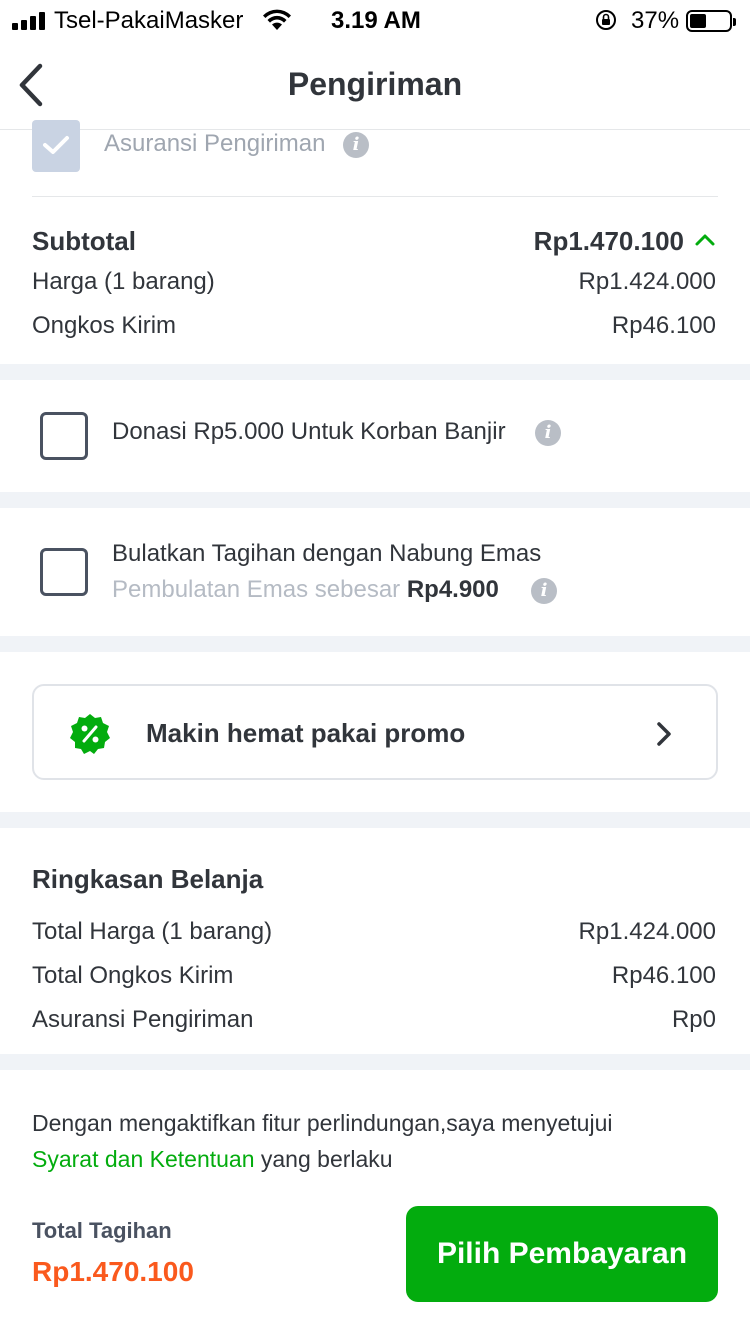  Describe the element at coordinates (123, 281) in the screenshot. I see `price-label: Harga (1 barang)` at that location.